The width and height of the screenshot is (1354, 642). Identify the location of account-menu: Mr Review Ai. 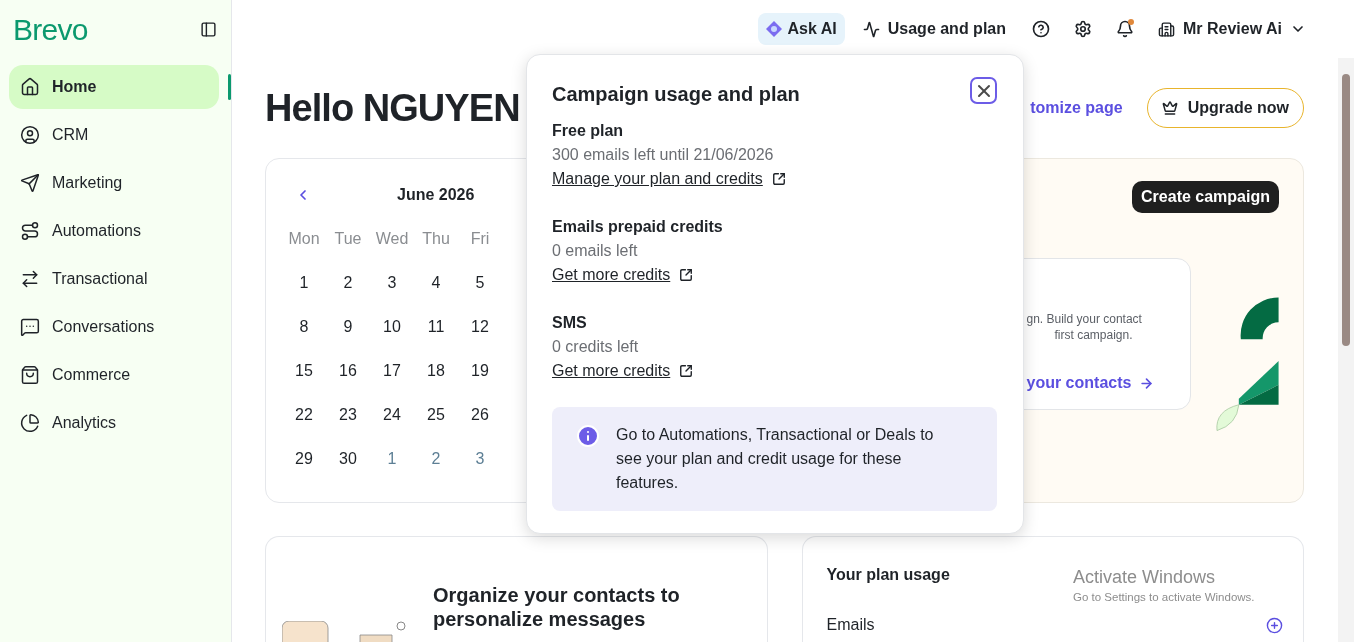
(1232, 29).